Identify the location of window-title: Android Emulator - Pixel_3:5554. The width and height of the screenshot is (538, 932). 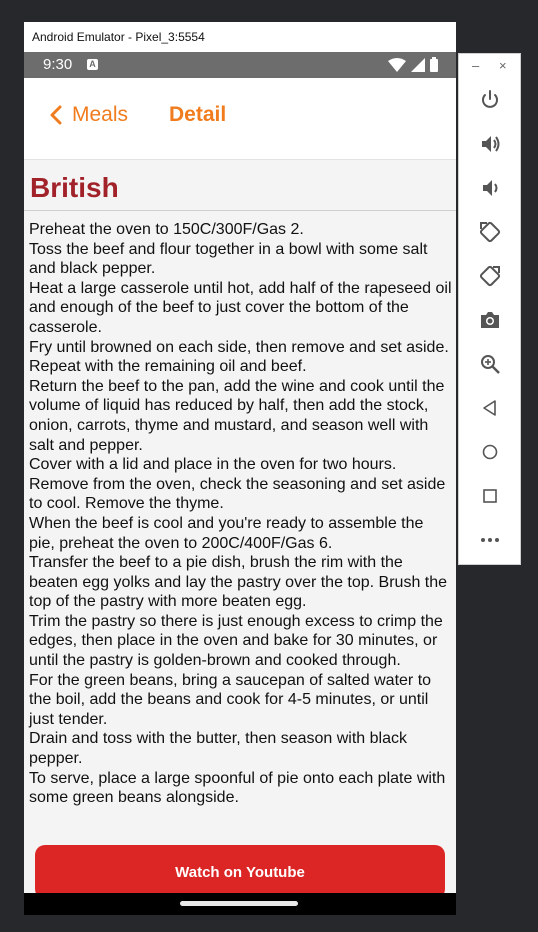
(240, 37).